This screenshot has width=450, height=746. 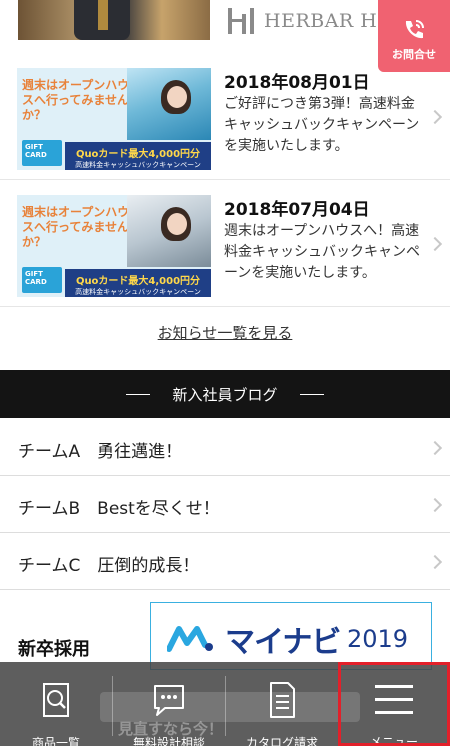 I want to click on contact-label: お問合せ, so click(x=414, y=54).